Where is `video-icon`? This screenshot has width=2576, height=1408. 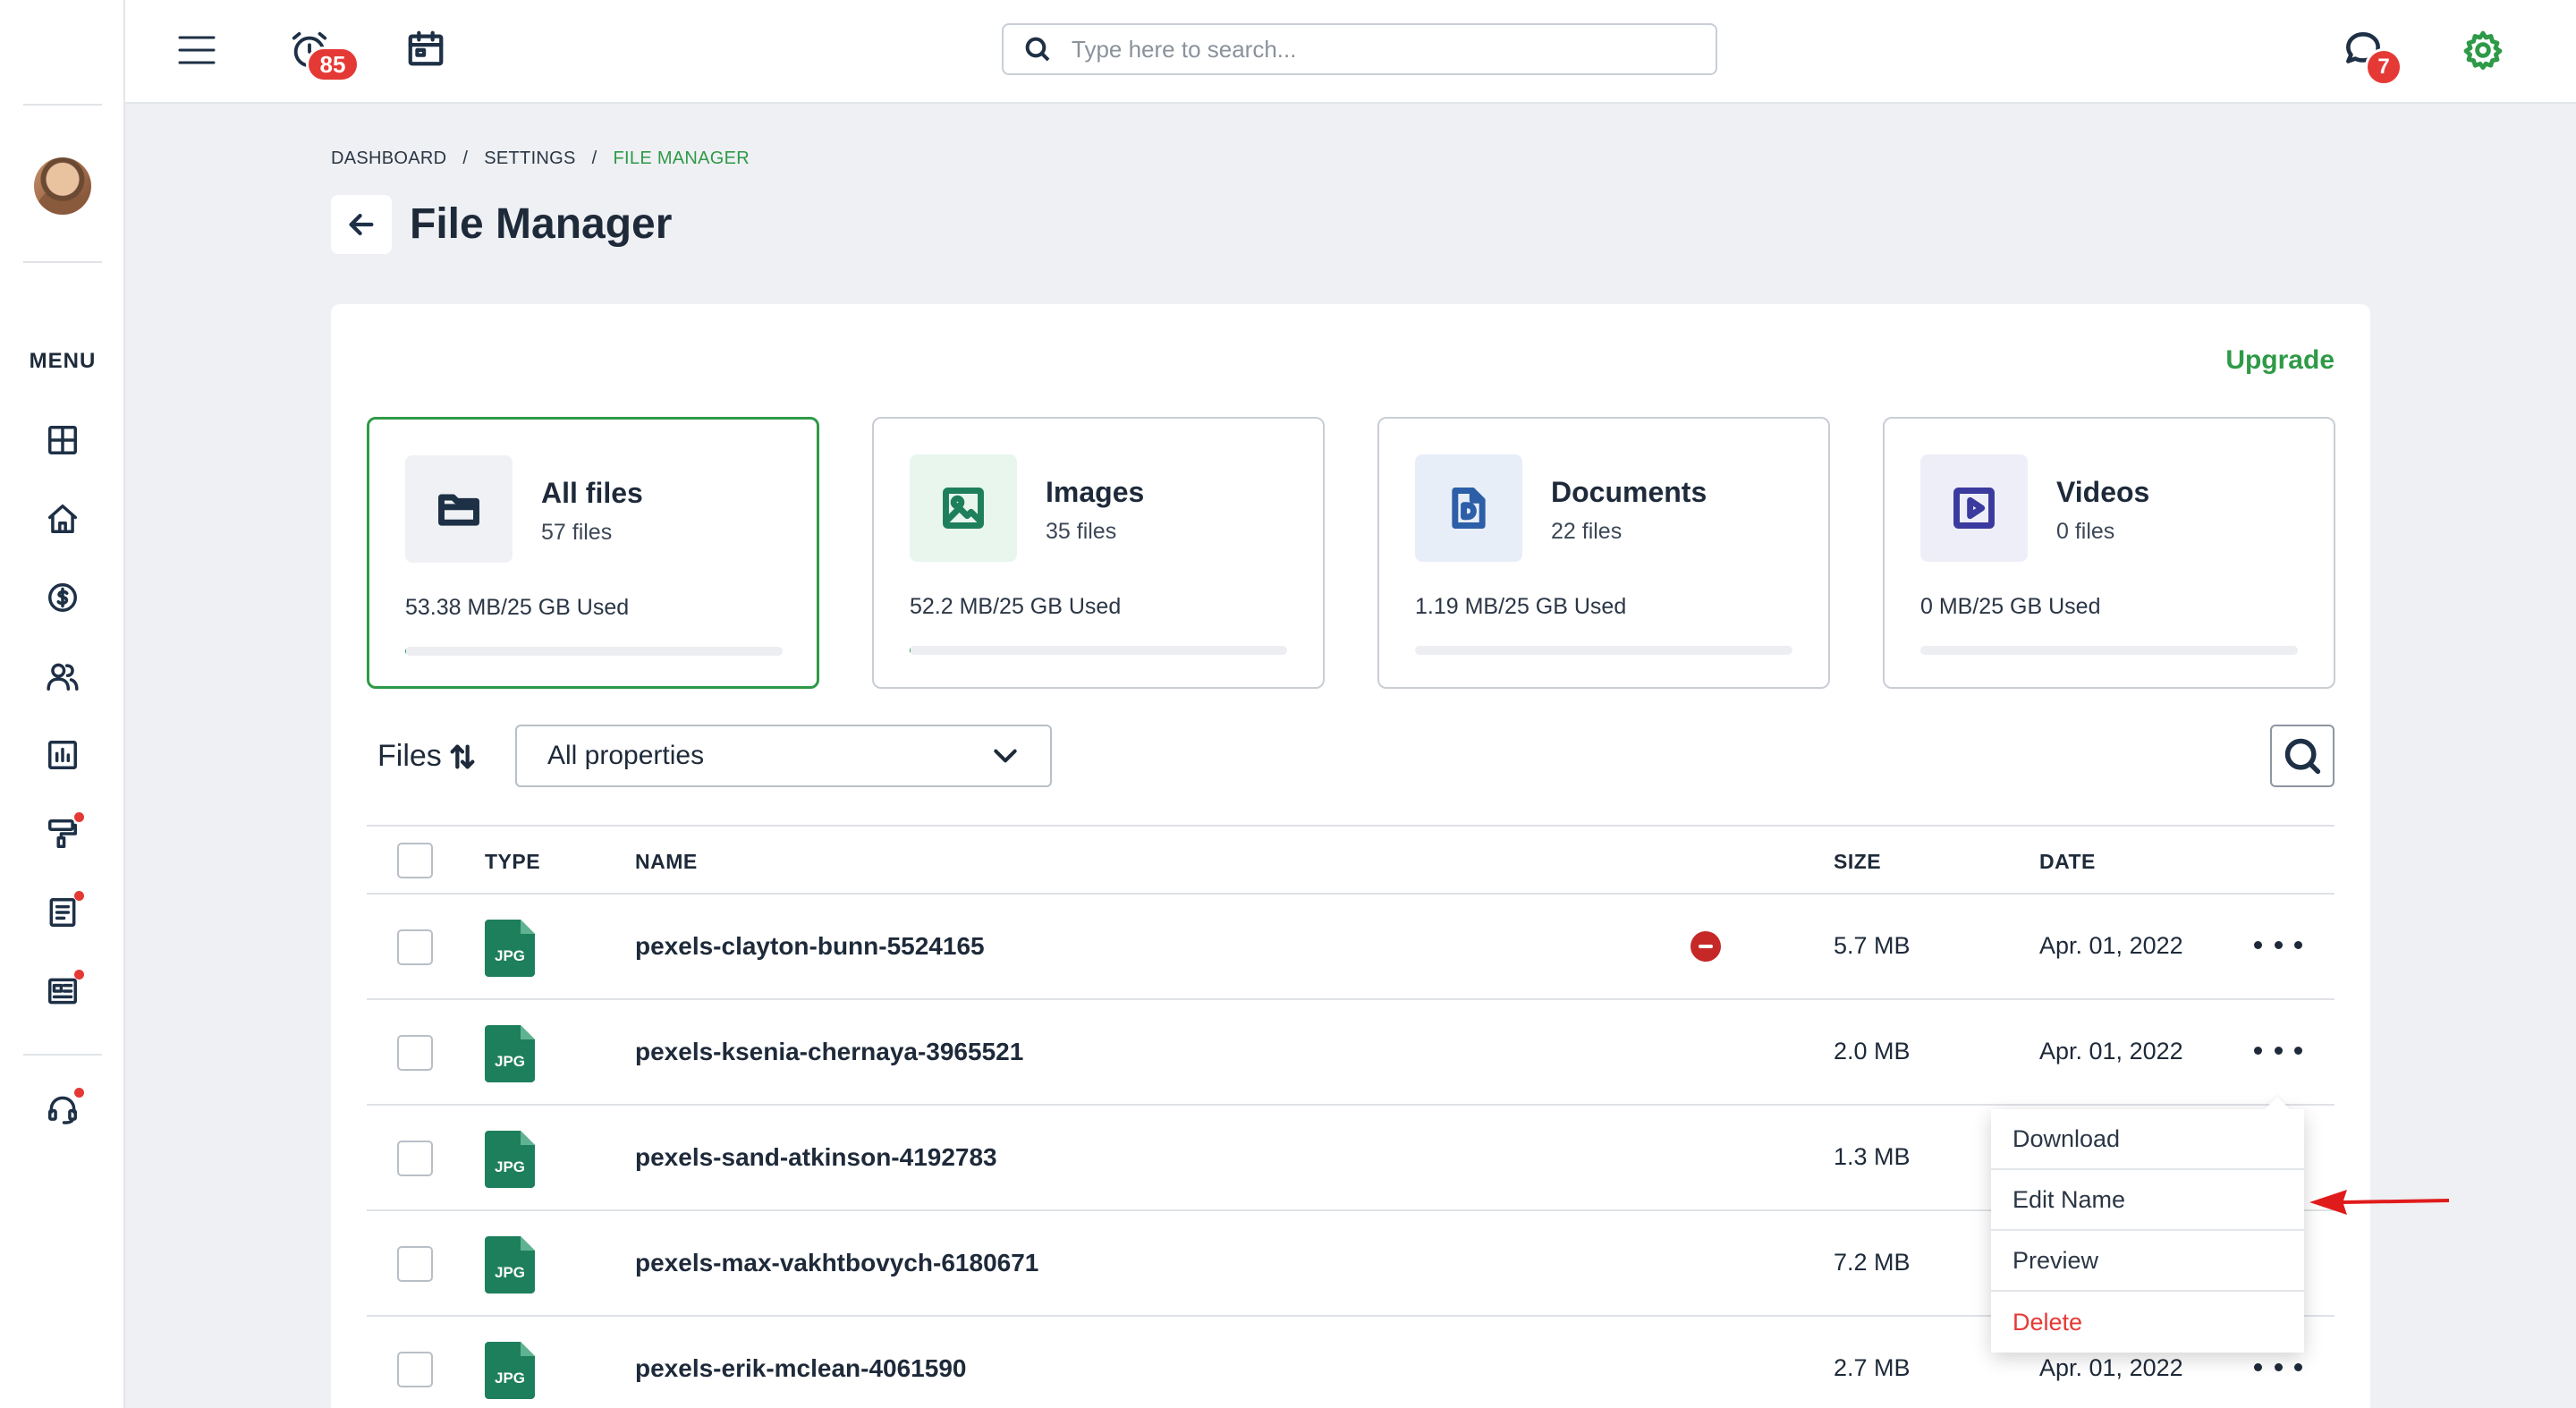
video-icon is located at coordinates (1974, 509).